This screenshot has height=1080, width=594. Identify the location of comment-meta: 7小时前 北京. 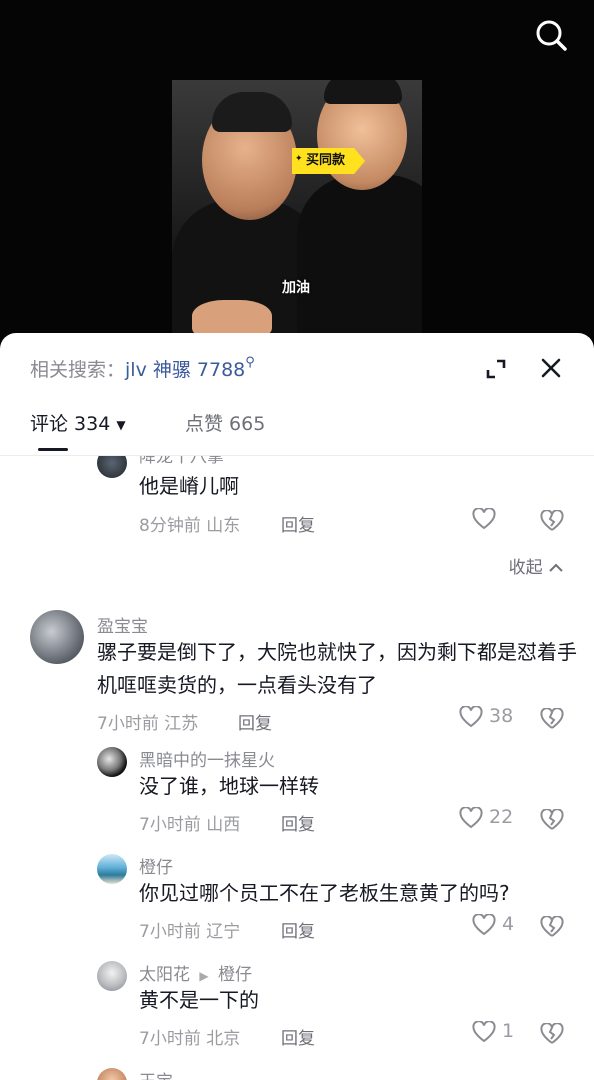
(189, 1036).